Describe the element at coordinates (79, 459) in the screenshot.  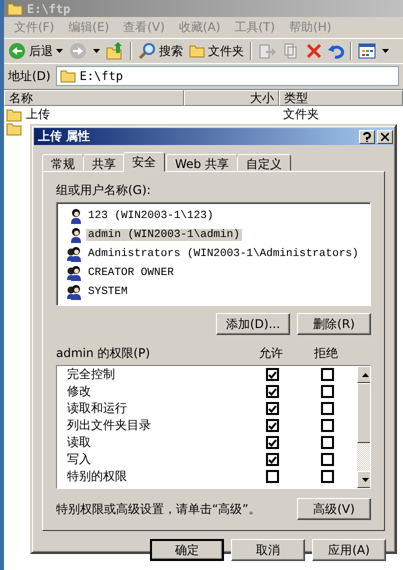
I see `permission-name: 写入` at that location.